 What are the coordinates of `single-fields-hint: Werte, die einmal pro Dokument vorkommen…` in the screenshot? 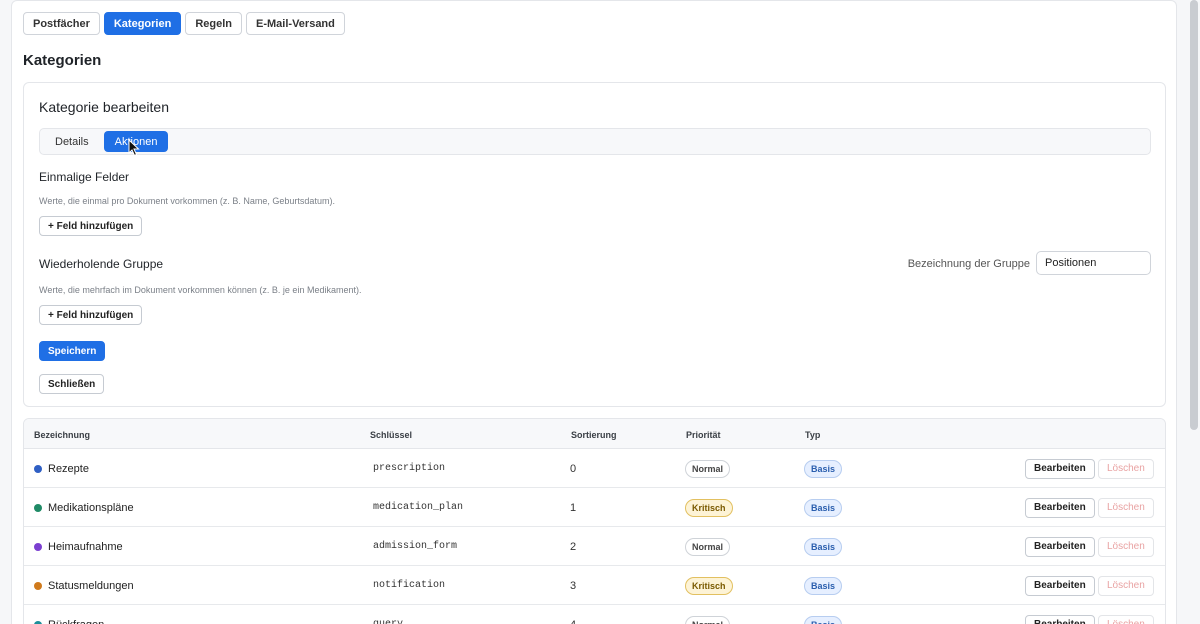 It's located at (187, 201).